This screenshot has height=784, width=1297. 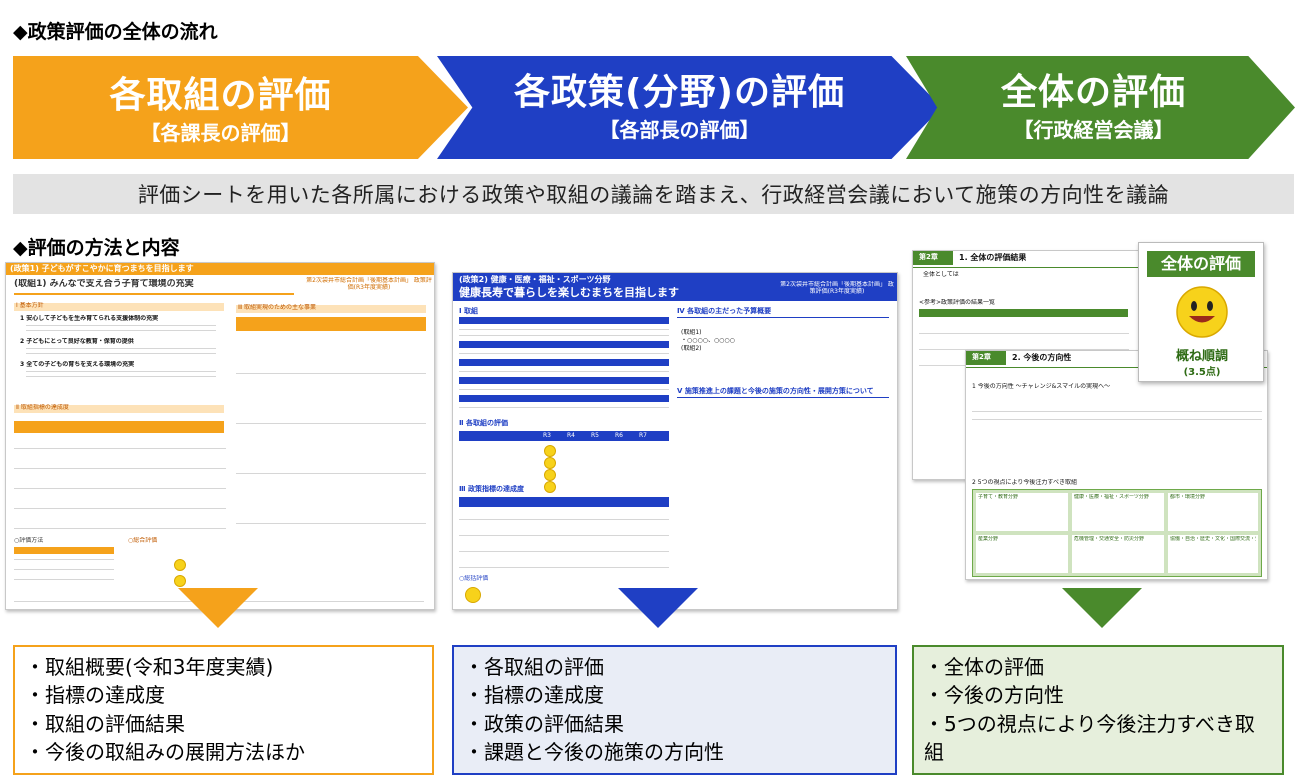 I want to click on stage-subtitle: 【各部長の評価】, so click(x=679, y=129).